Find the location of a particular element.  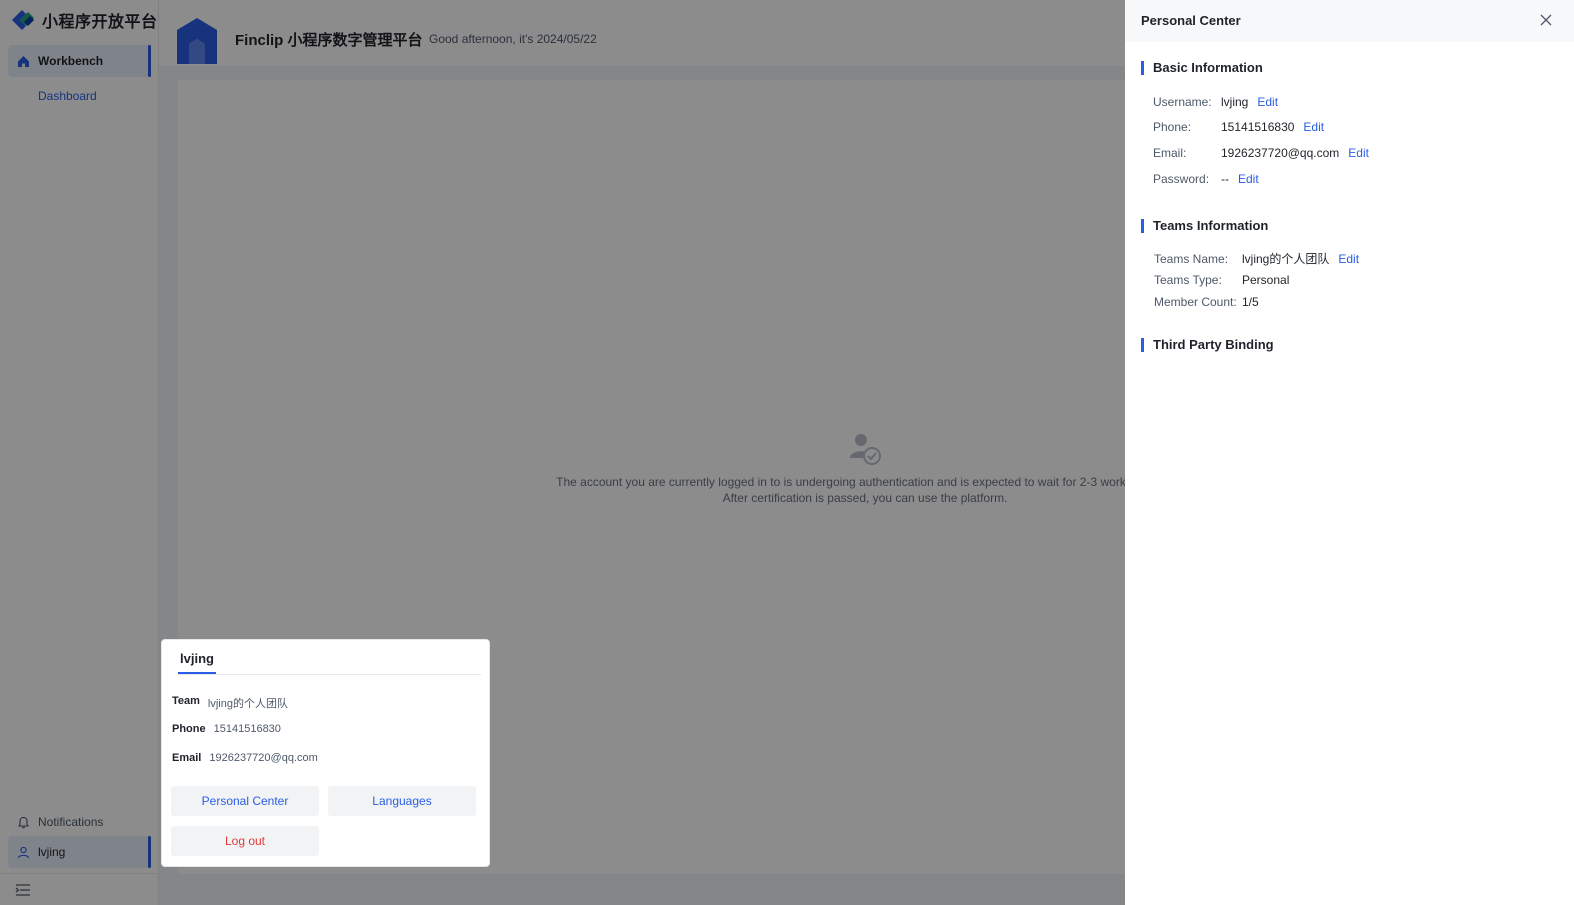

teams-name-row: Teams Name: lvjing的个人团队 Edit is located at coordinates (1256, 258).